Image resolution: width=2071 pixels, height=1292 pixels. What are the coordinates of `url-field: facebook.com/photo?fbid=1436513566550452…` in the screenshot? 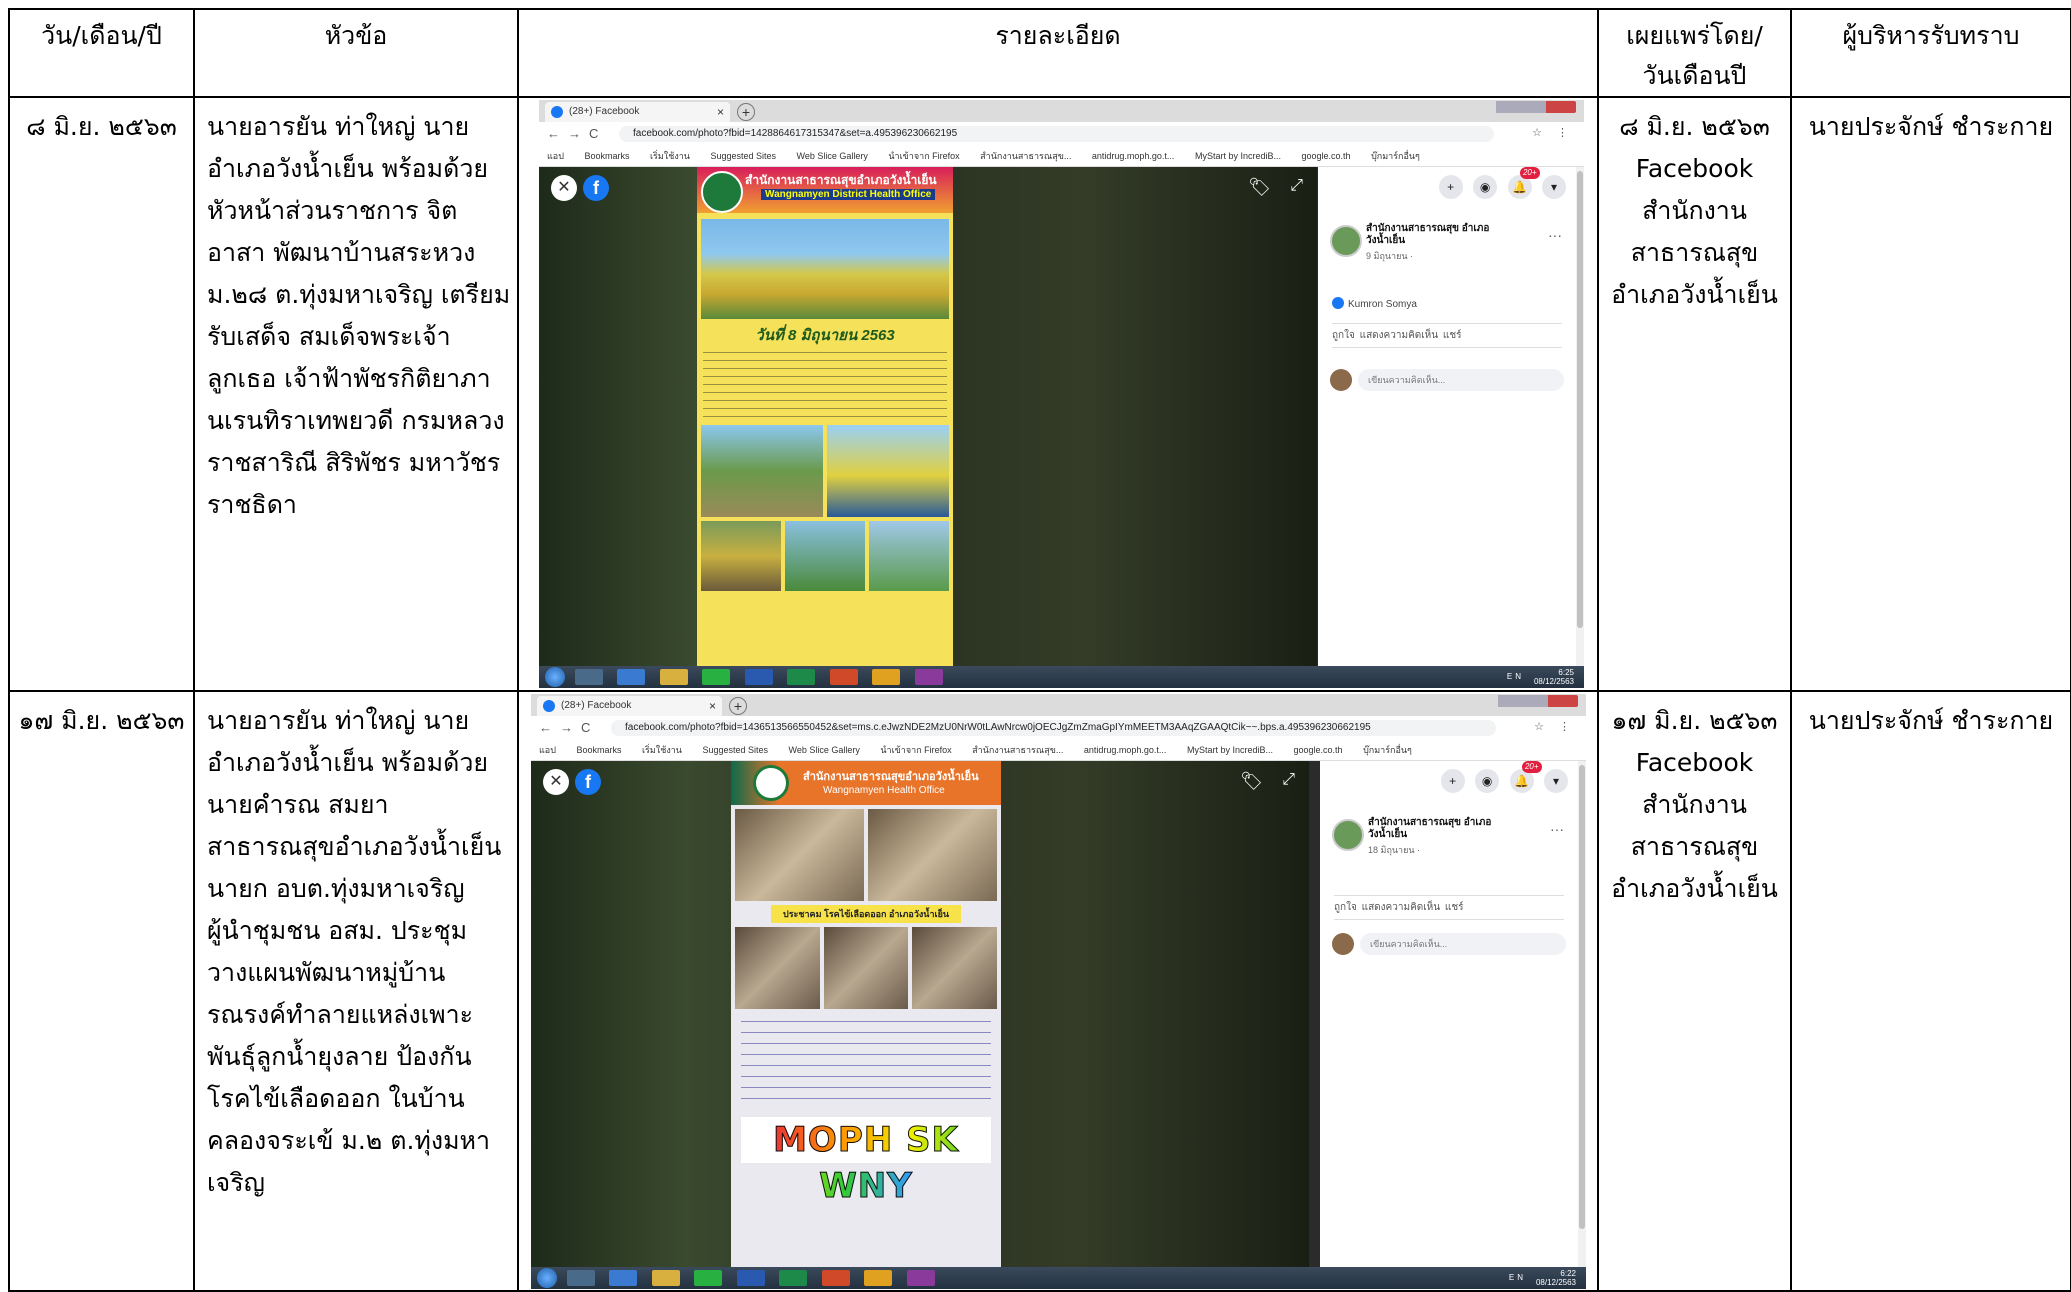 It's located at (1053, 728).